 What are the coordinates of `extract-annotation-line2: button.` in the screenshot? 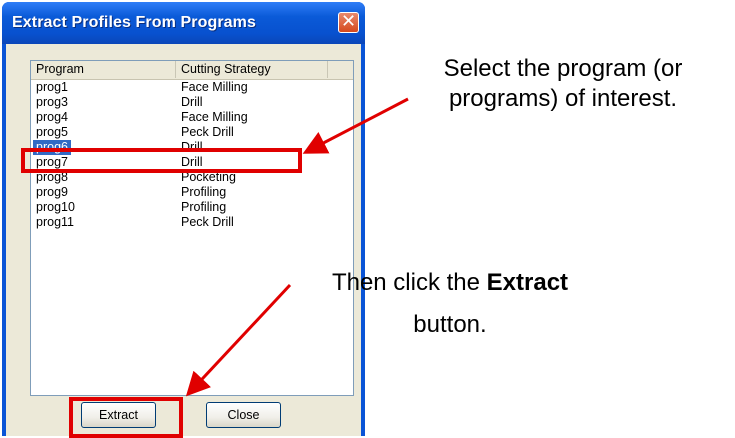 It's located at (450, 324).